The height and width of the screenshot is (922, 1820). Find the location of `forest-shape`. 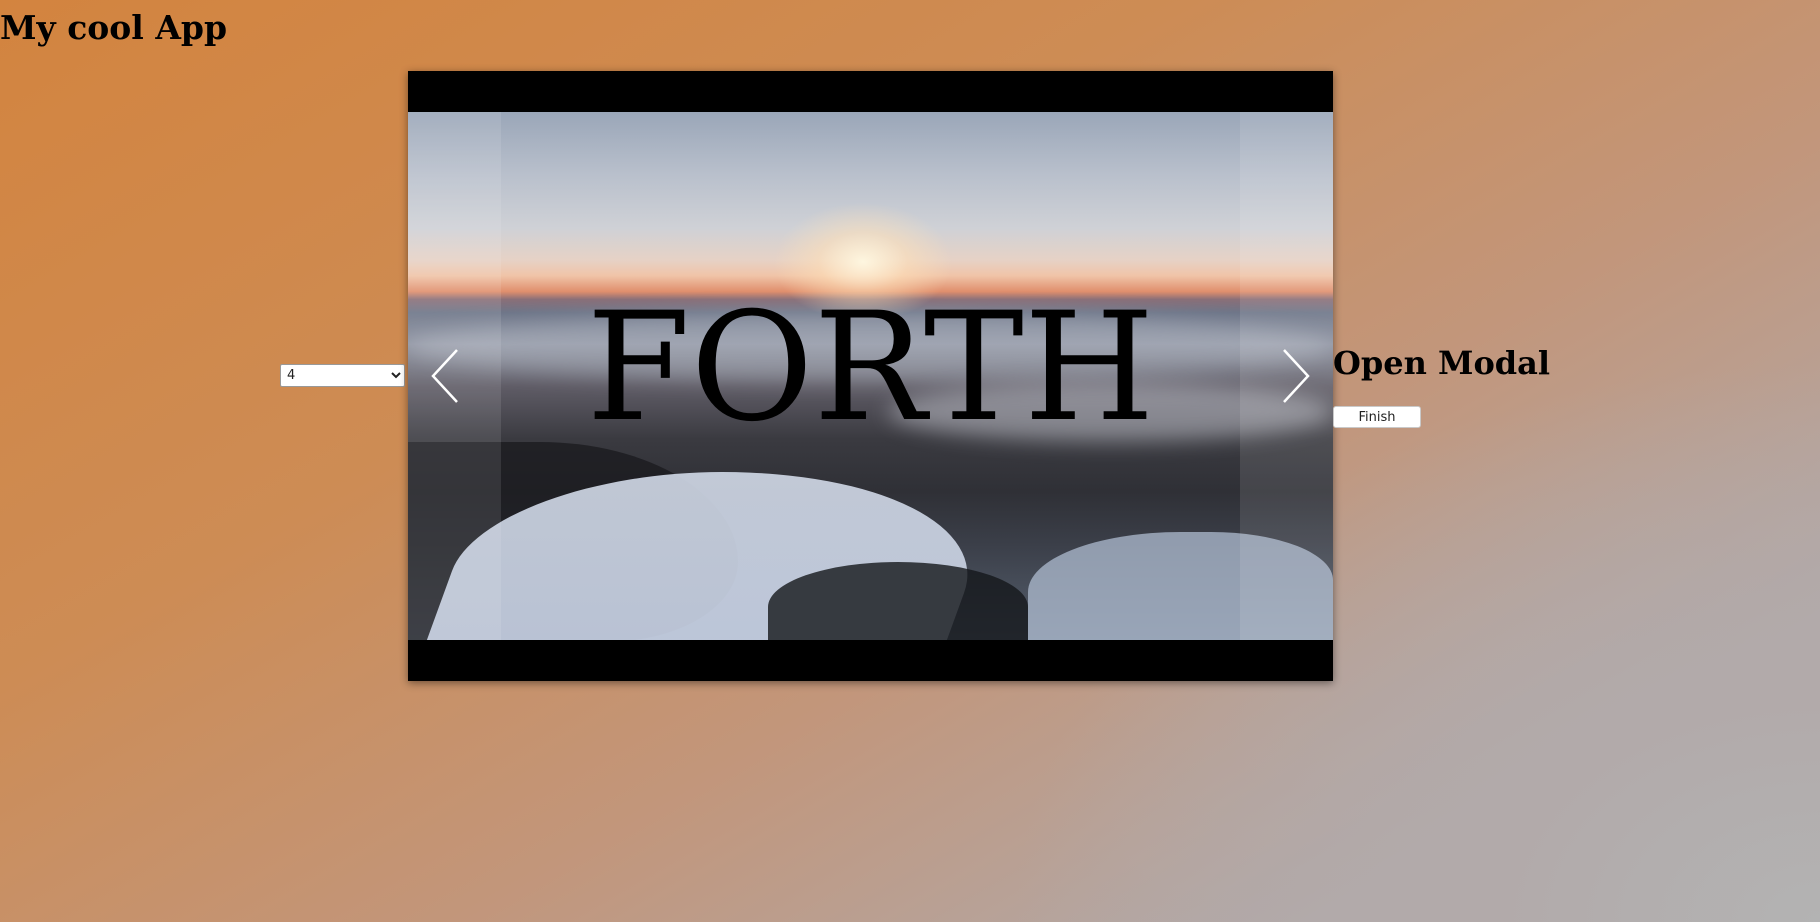

forest-shape is located at coordinates (898, 601).